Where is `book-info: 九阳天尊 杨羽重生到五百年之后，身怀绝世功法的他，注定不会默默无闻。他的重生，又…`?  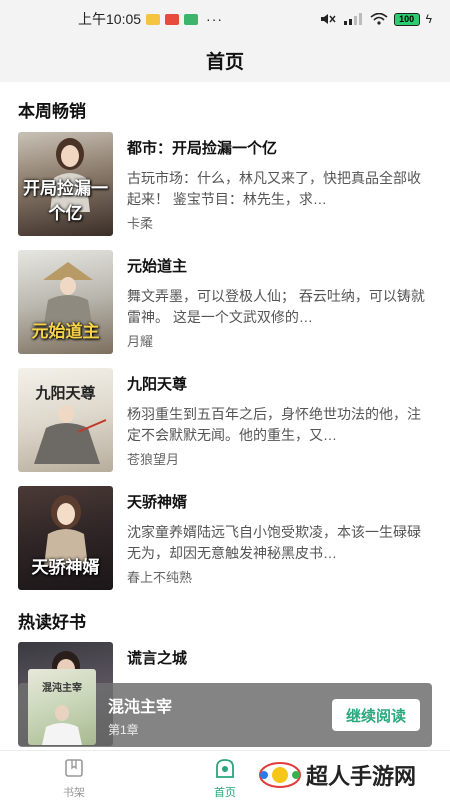
book-info: 九阳天尊 杨羽重生到五百年之后，身怀绝世功法的他，注定不会默默无闻。他的重生，又… is located at coordinates (279, 420).